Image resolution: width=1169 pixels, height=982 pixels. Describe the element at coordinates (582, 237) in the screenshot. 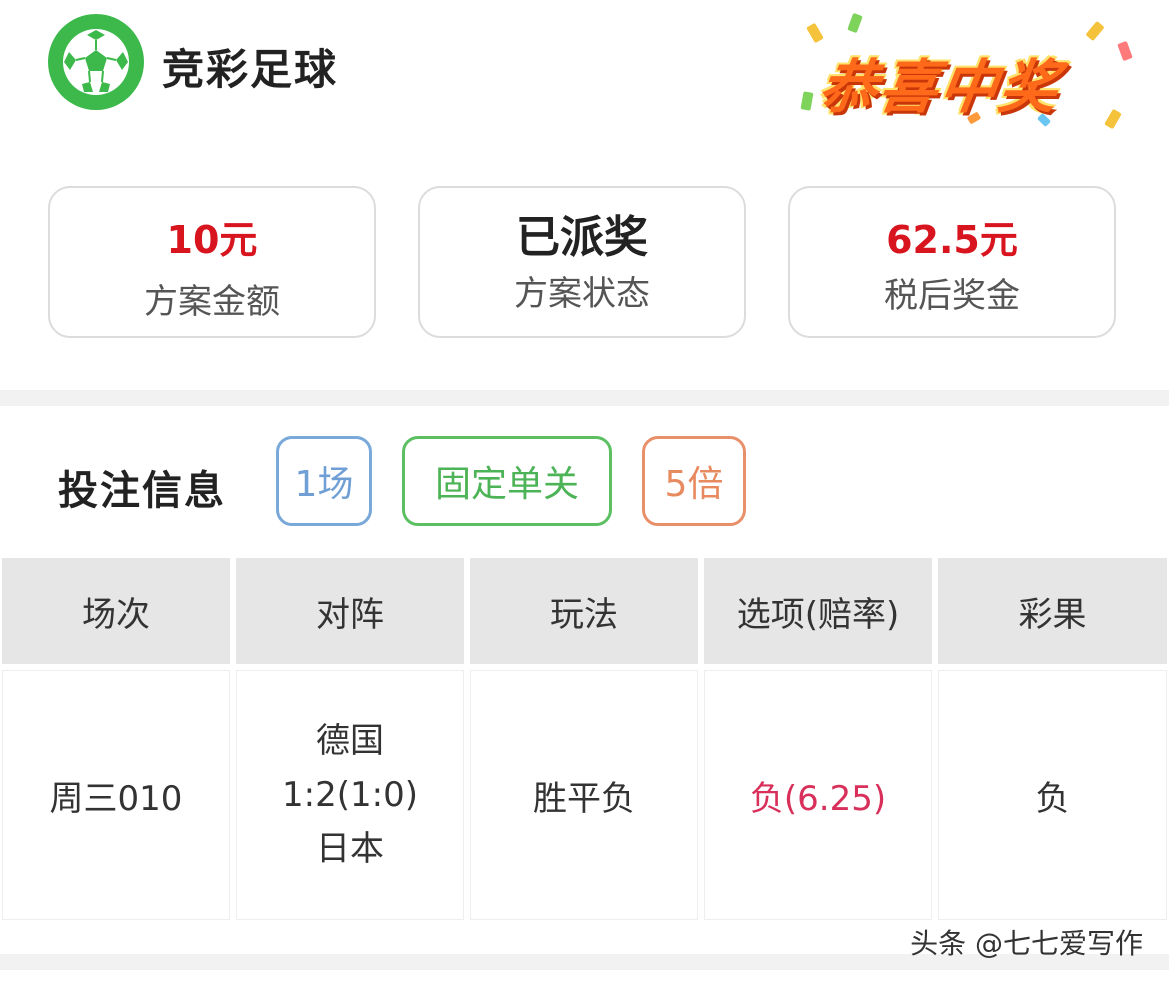

I see `status-value: 已派奖` at that location.